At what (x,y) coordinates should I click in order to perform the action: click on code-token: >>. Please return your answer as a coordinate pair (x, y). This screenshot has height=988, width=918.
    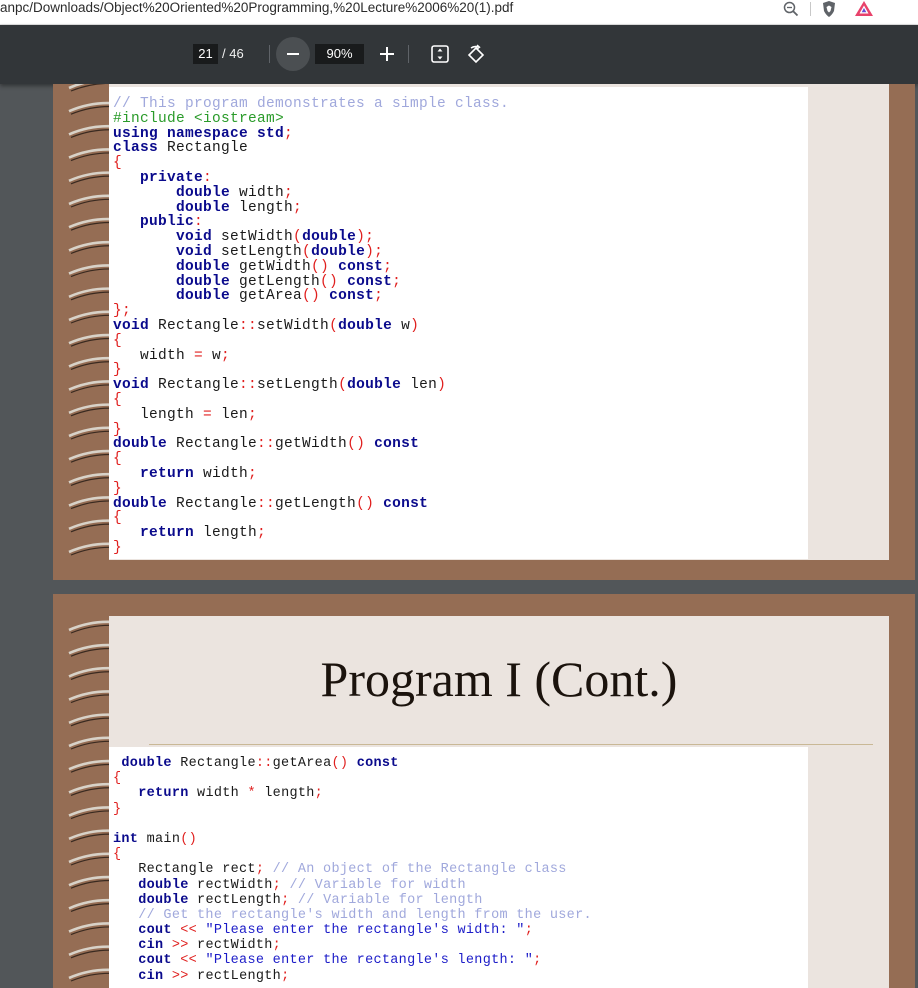
    Looking at the image, I should click on (180, 946).